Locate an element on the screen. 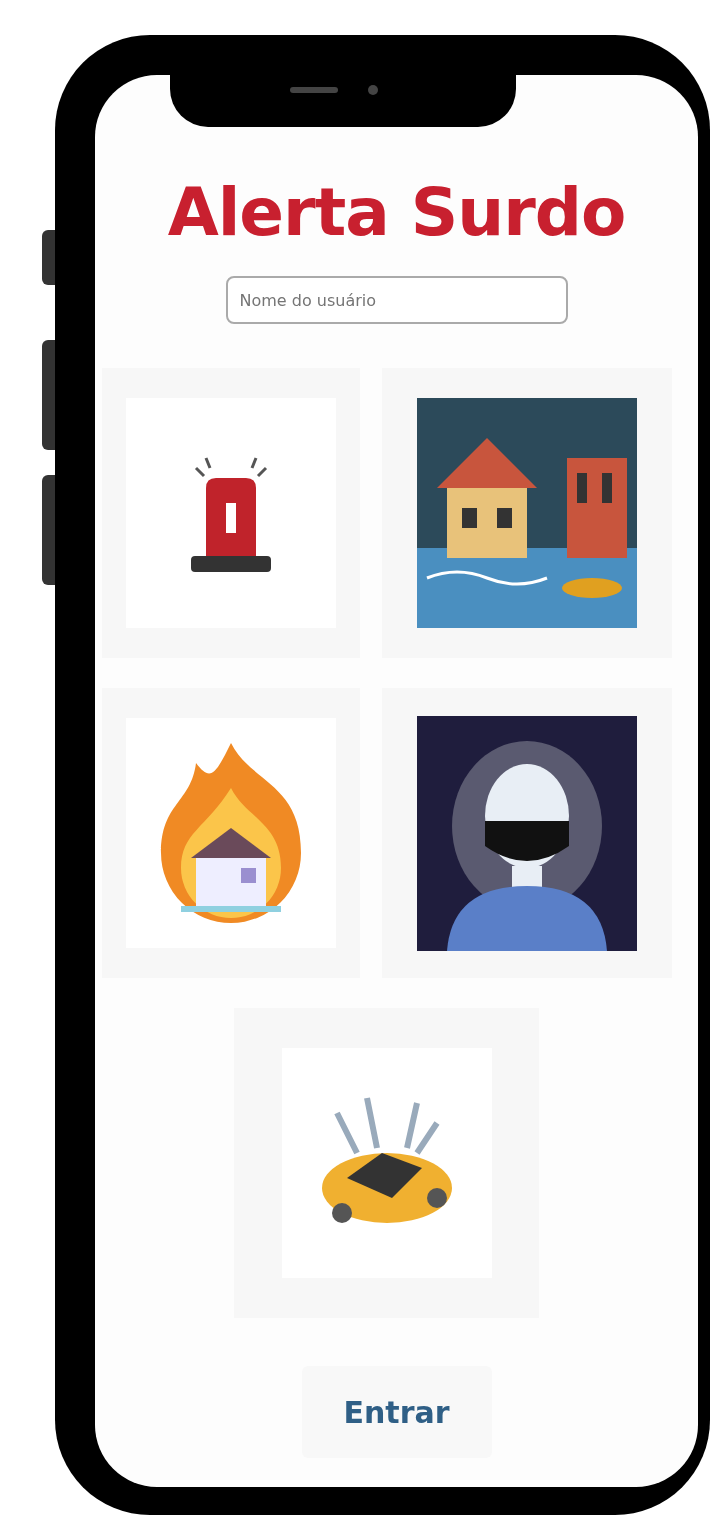  camera-icon is located at coordinates (373, 90).